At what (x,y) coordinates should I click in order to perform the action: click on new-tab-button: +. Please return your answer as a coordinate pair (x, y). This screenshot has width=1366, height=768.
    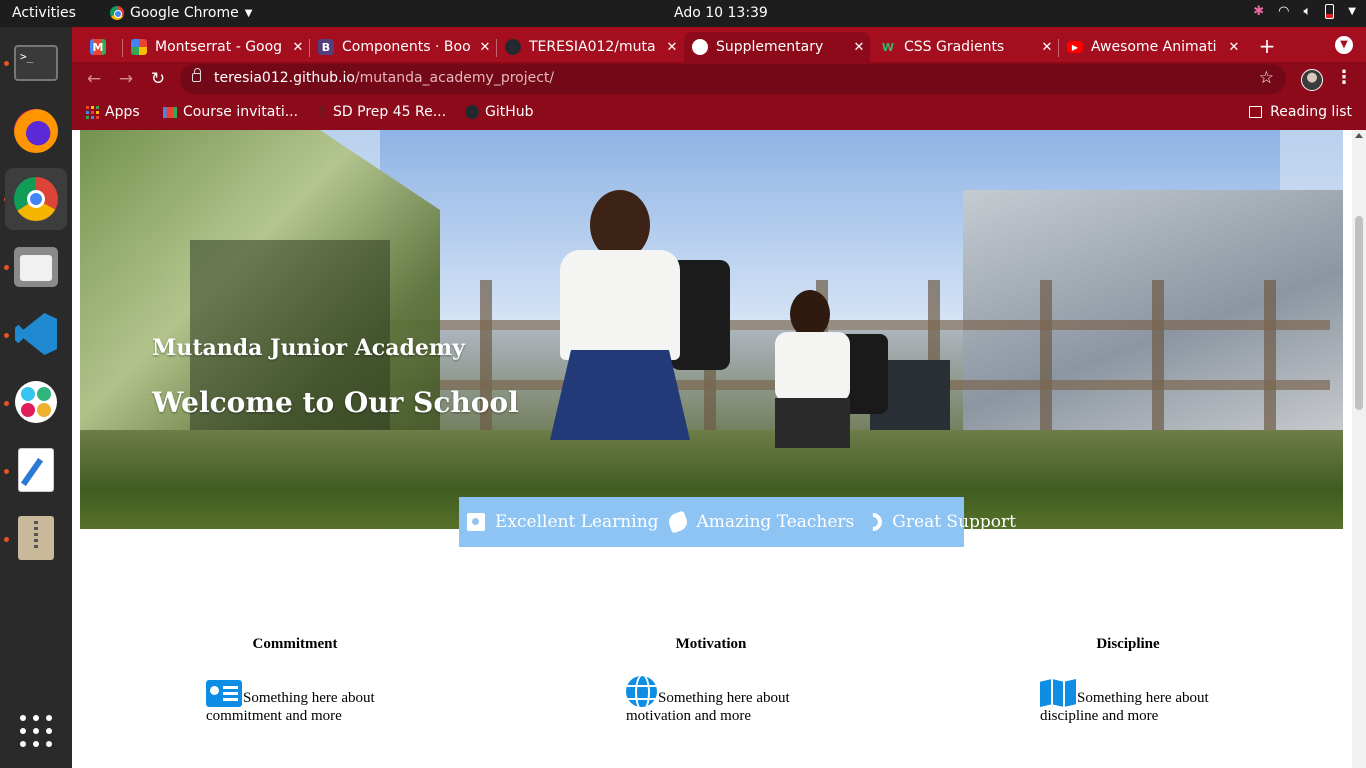
    Looking at the image, I should click on (1267, 46).